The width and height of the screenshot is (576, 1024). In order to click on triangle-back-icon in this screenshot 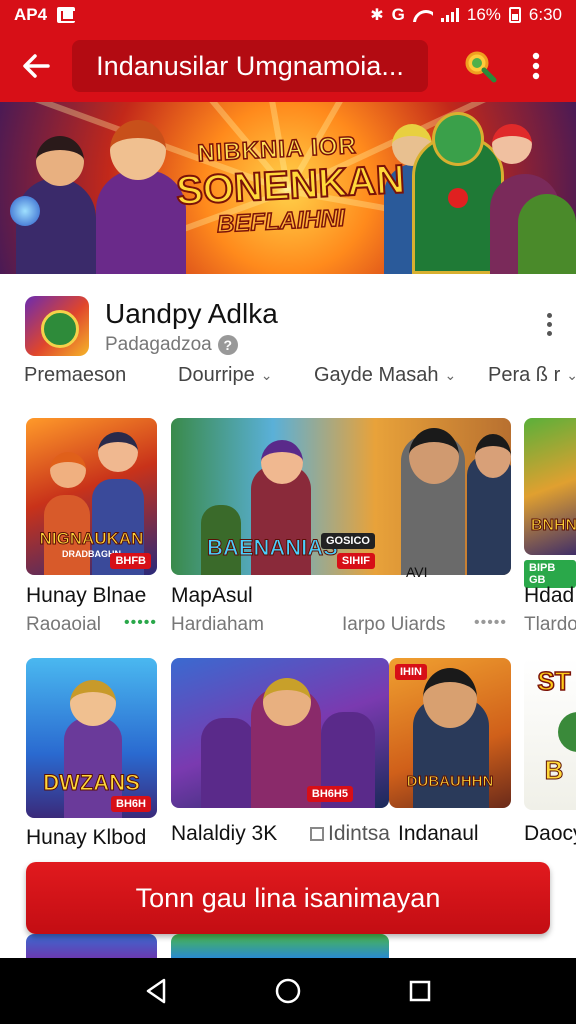, I will do `click(156, 991)`.